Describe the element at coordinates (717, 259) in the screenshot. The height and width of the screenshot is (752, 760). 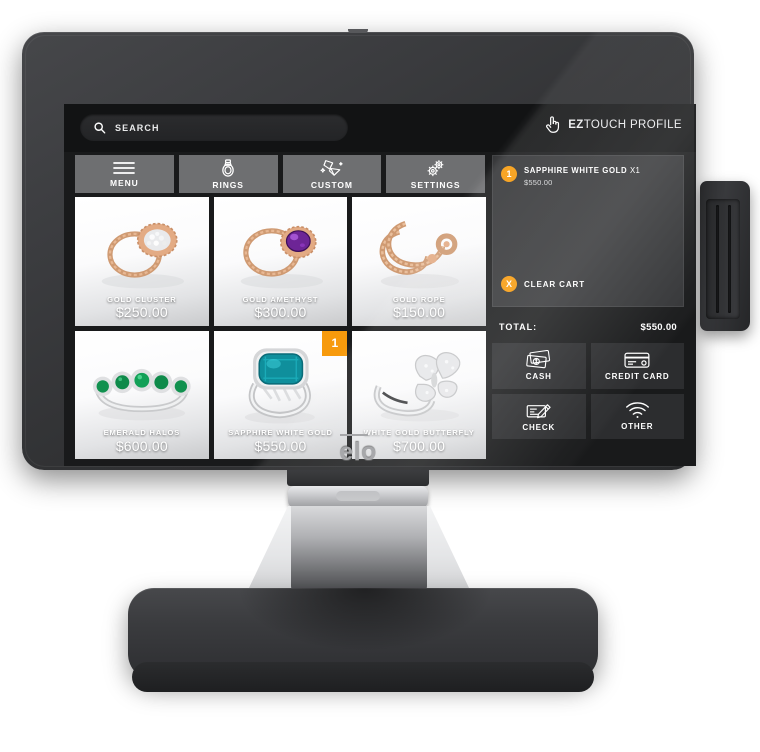
I see `msr-slot-groove-left` at that location.